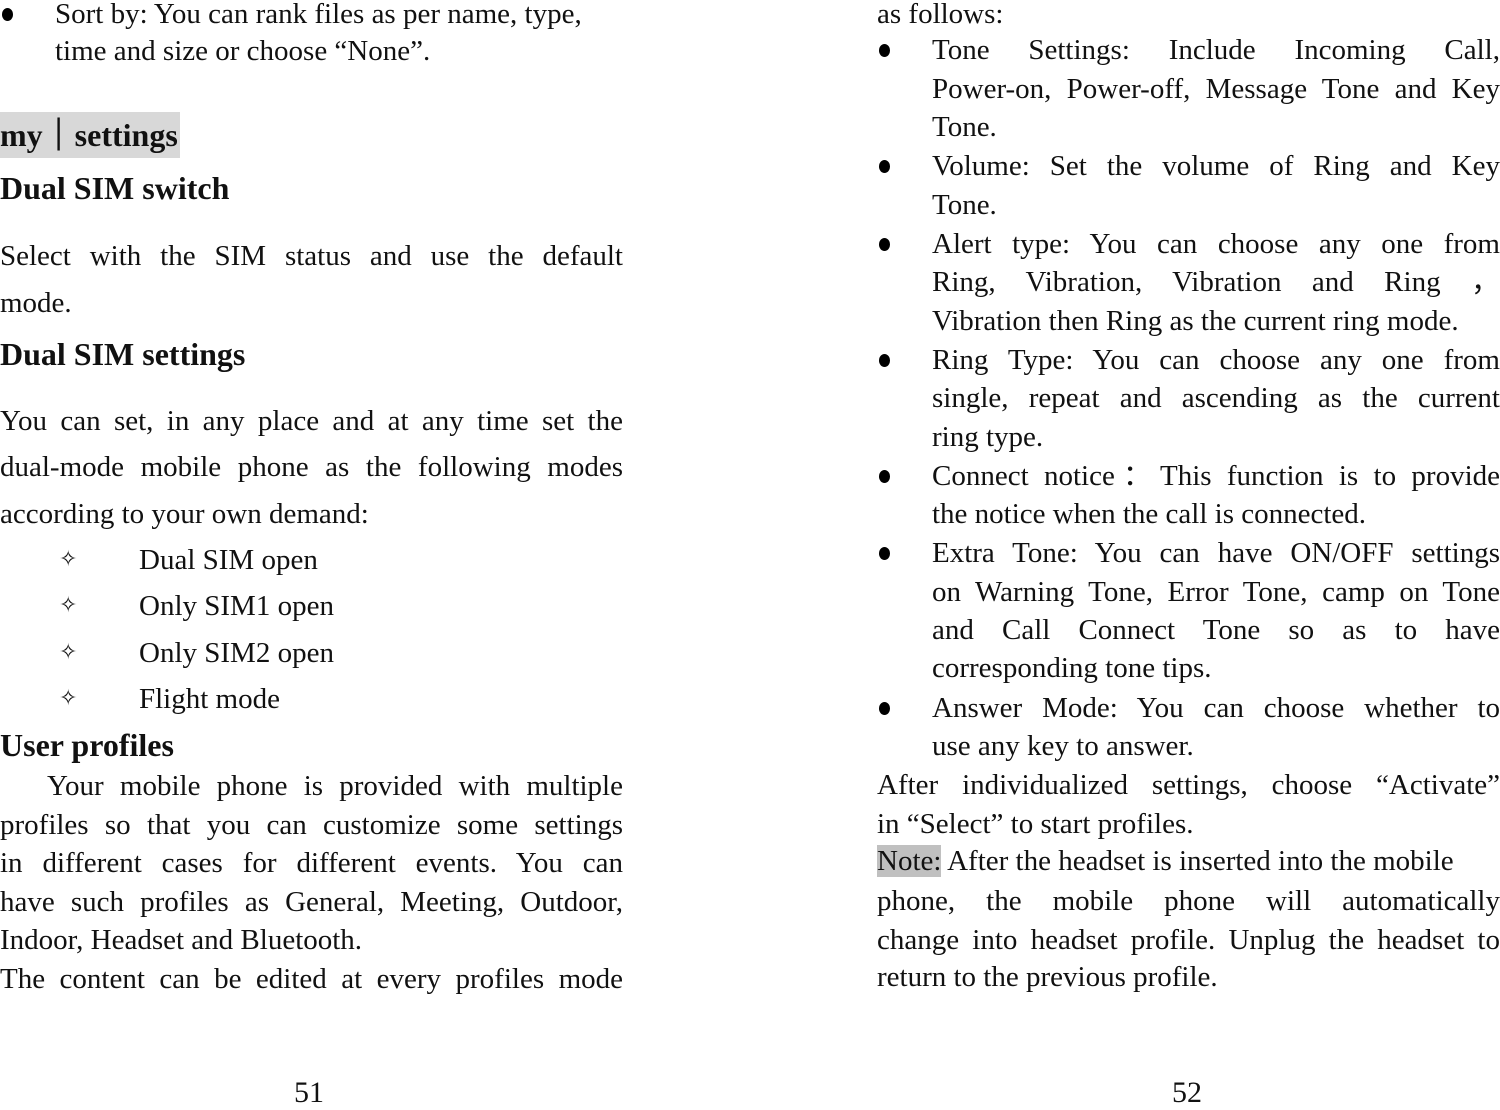  What do you see at coordinates (1216, 50) in the screenshot?
I see `bullet-line: Tone Settings: Include Incoming Call,` at bounding box center [1216, 50].